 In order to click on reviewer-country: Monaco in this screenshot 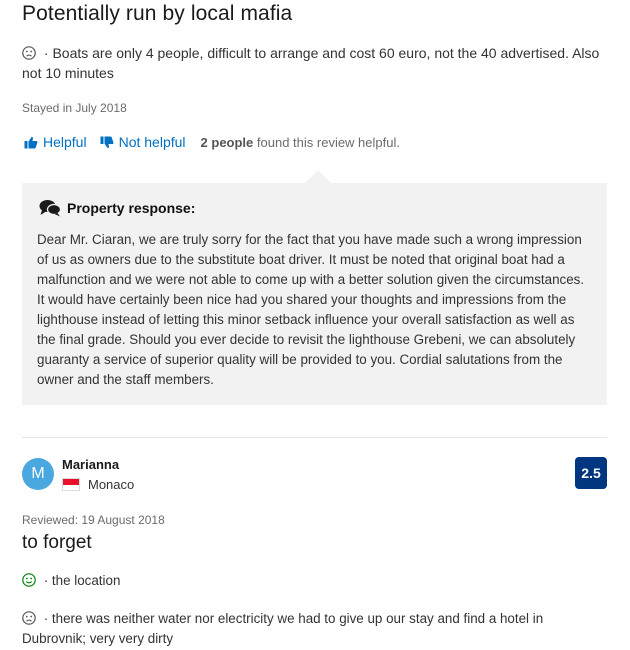, I will do `click(98, 484)`.